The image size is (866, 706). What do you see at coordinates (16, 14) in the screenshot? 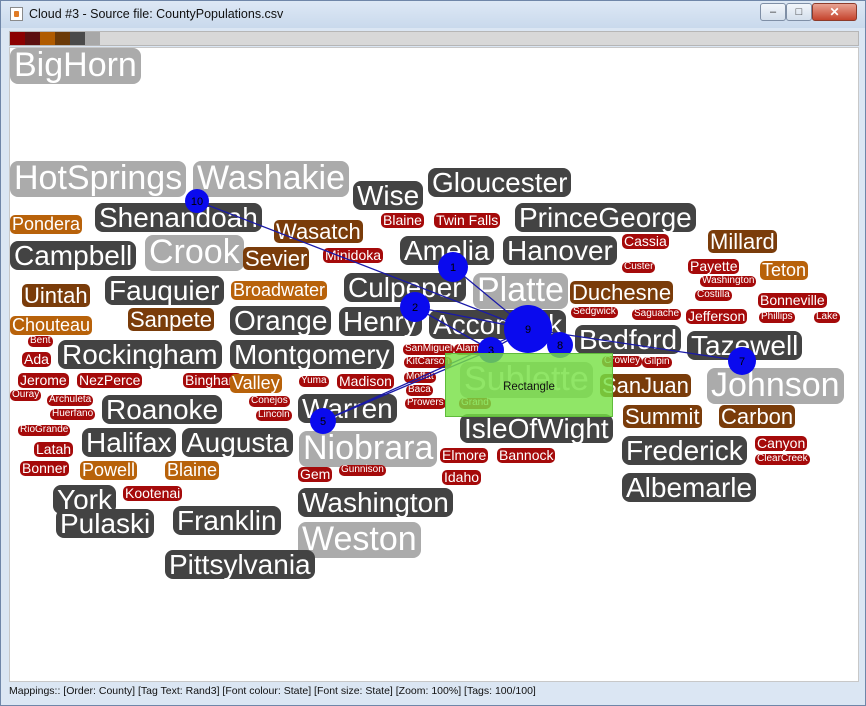
I see `java-app-icon` at bounding box center [16, 14].